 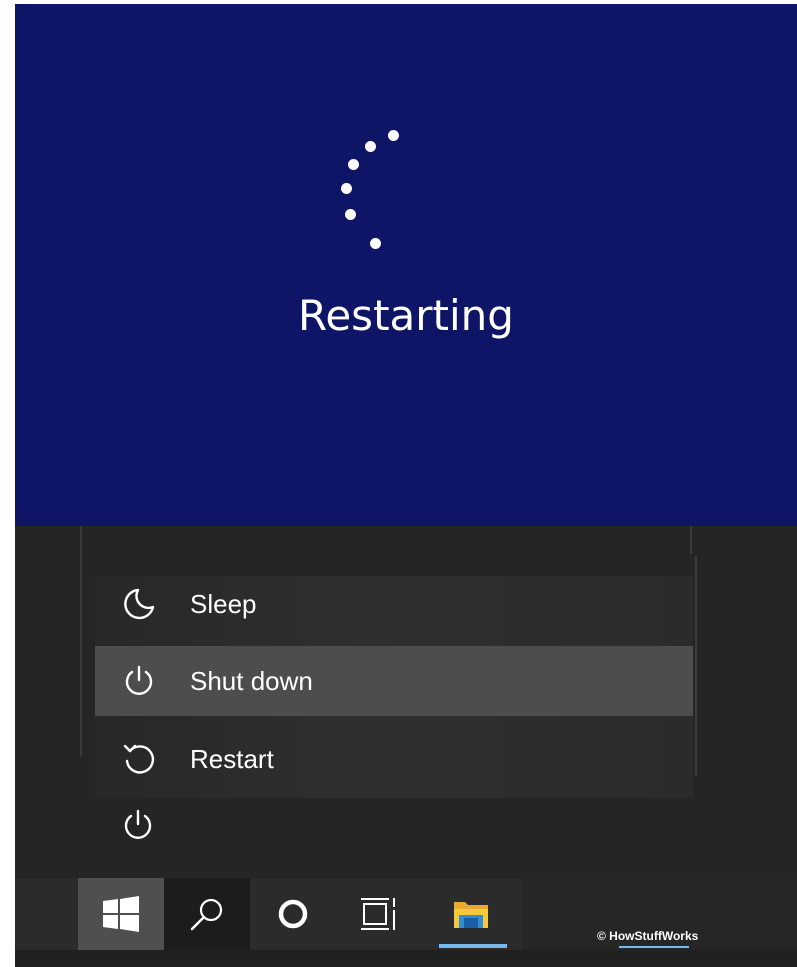 I want to click on power-menu-item-restart: Restart, so click(x=394, y=759).